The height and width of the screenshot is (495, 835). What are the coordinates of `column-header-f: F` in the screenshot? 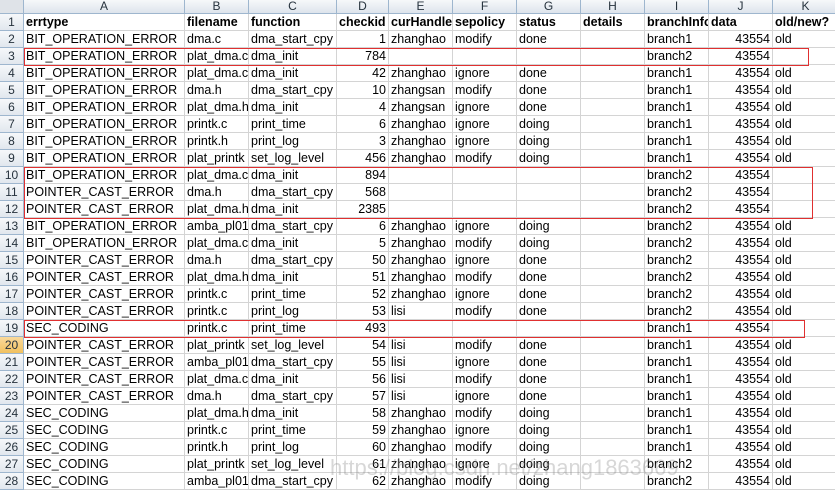 It's located at (485, 7).